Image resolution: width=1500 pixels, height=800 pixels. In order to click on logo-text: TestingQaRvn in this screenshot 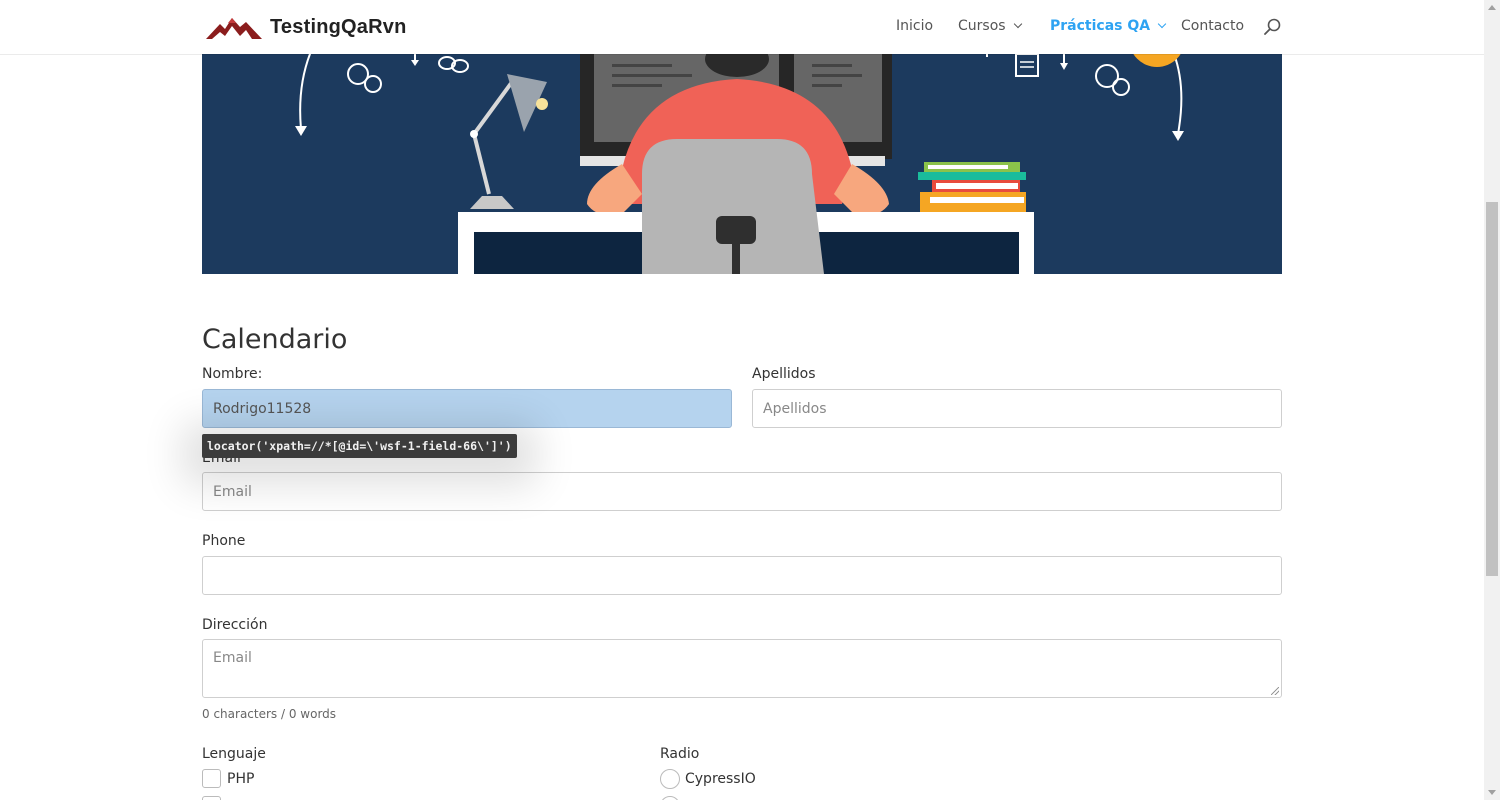, I will do `click(338, 26)`.